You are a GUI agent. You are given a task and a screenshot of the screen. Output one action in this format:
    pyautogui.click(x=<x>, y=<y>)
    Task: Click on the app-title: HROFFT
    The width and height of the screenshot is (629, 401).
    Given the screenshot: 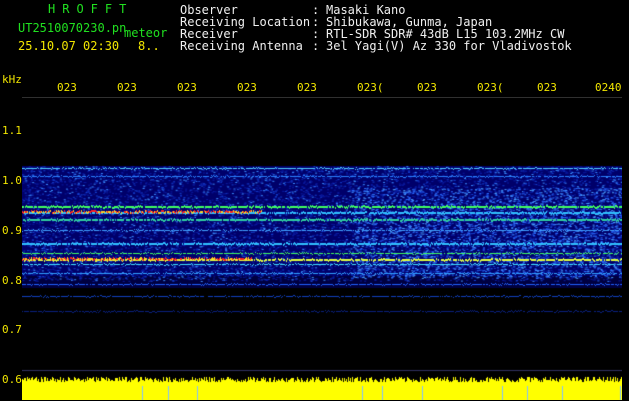 What is the action you would take?
    pyautogui.click(x=91, y=9)
    